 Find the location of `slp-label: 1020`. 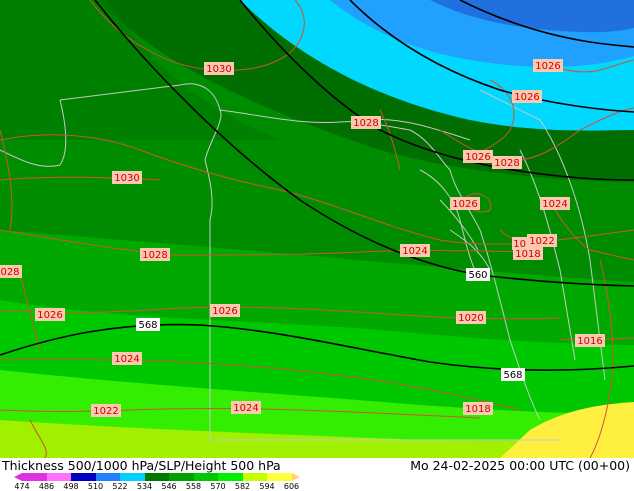

slp-label: 1020 is located at coordinates (471, 317).